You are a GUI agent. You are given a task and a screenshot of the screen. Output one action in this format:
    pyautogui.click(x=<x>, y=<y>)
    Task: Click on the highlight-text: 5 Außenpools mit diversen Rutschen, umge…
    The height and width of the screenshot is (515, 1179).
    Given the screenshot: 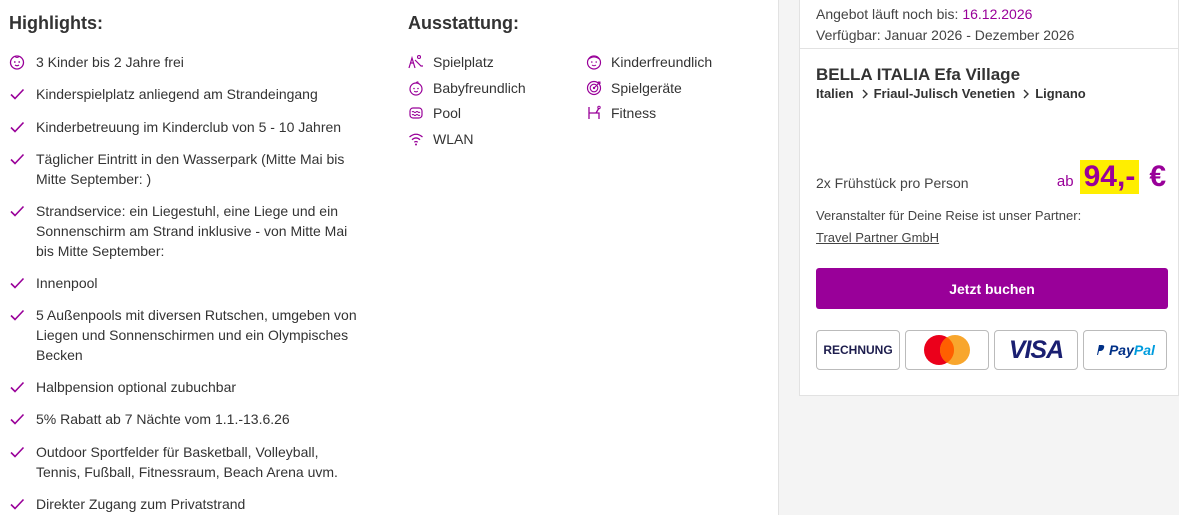 What is the action you would take?
    pyautogui.click(x=196, y=335)
    